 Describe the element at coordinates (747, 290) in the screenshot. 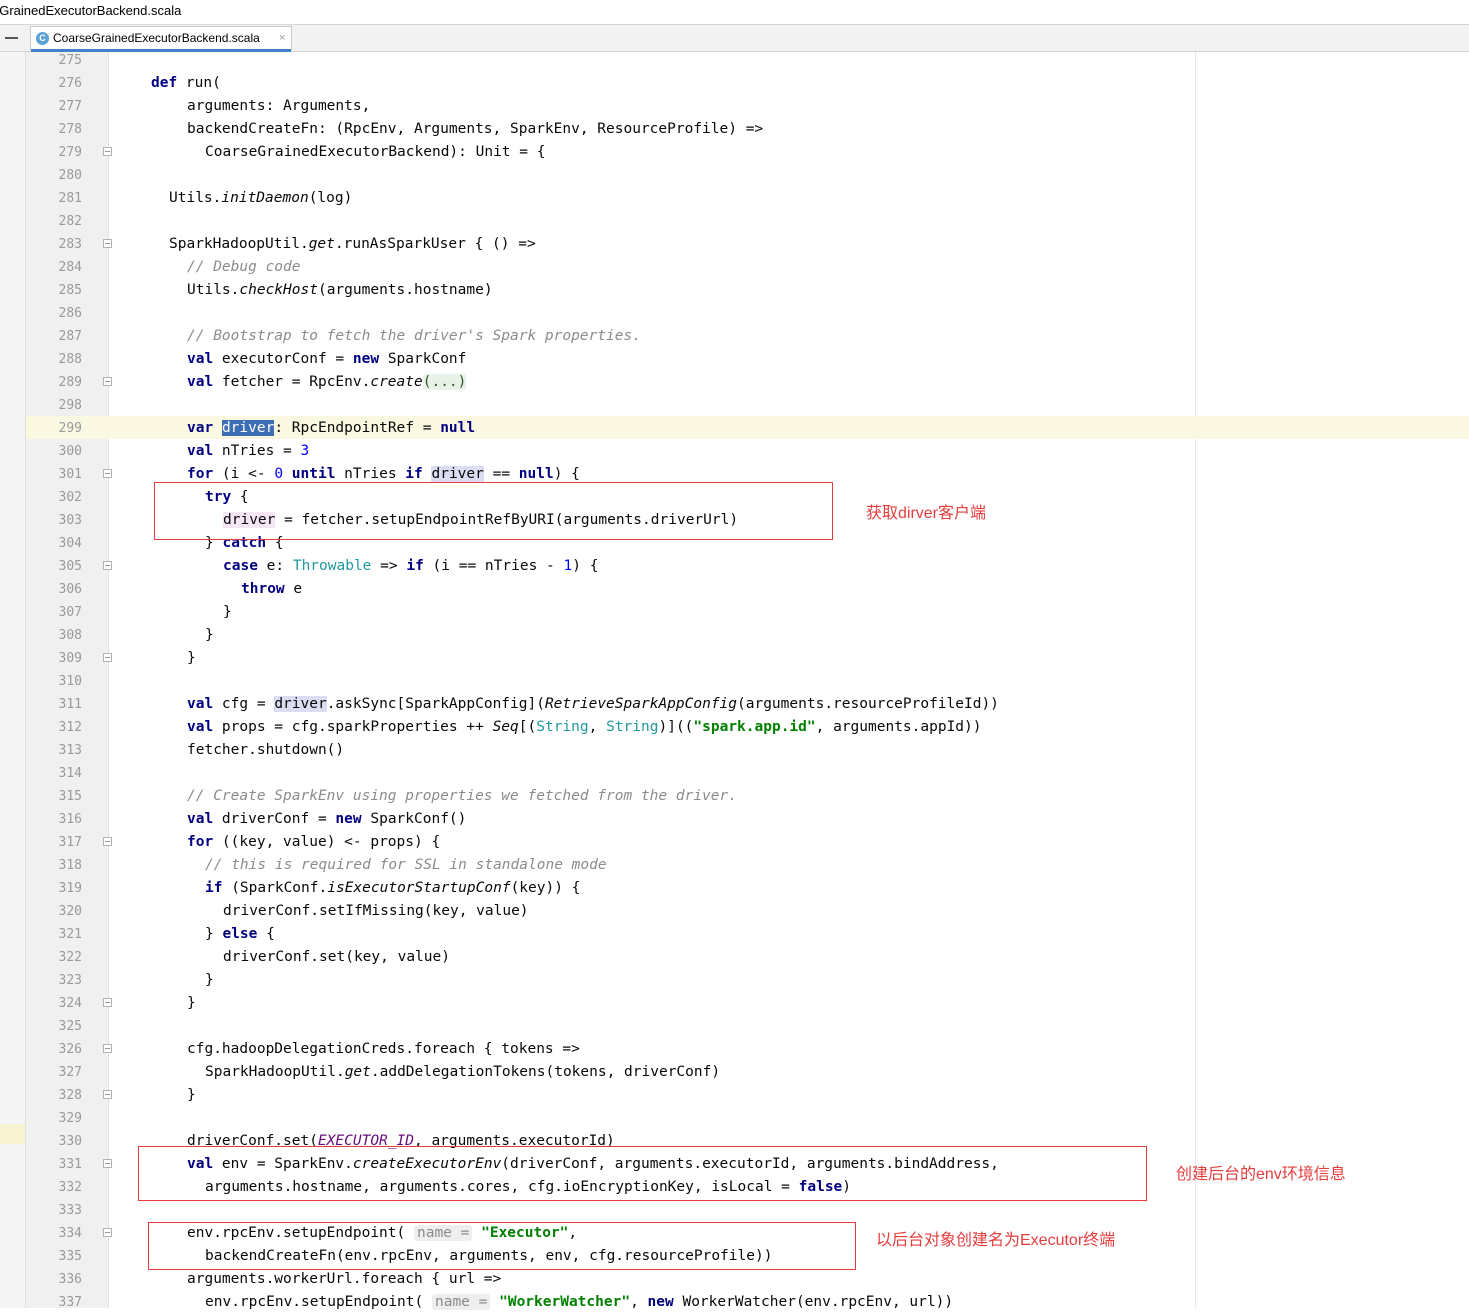

I see `code-line: 285 Utils.checkHost(arguments.hostname)` at that location.